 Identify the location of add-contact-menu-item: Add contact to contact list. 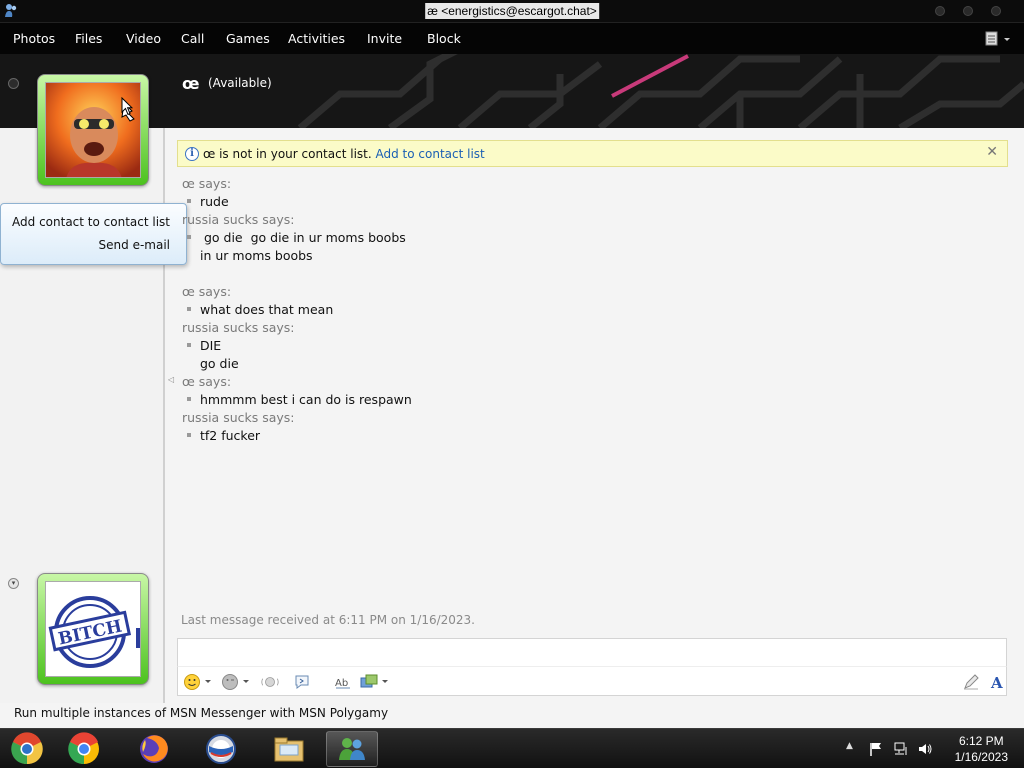
(91, 222).